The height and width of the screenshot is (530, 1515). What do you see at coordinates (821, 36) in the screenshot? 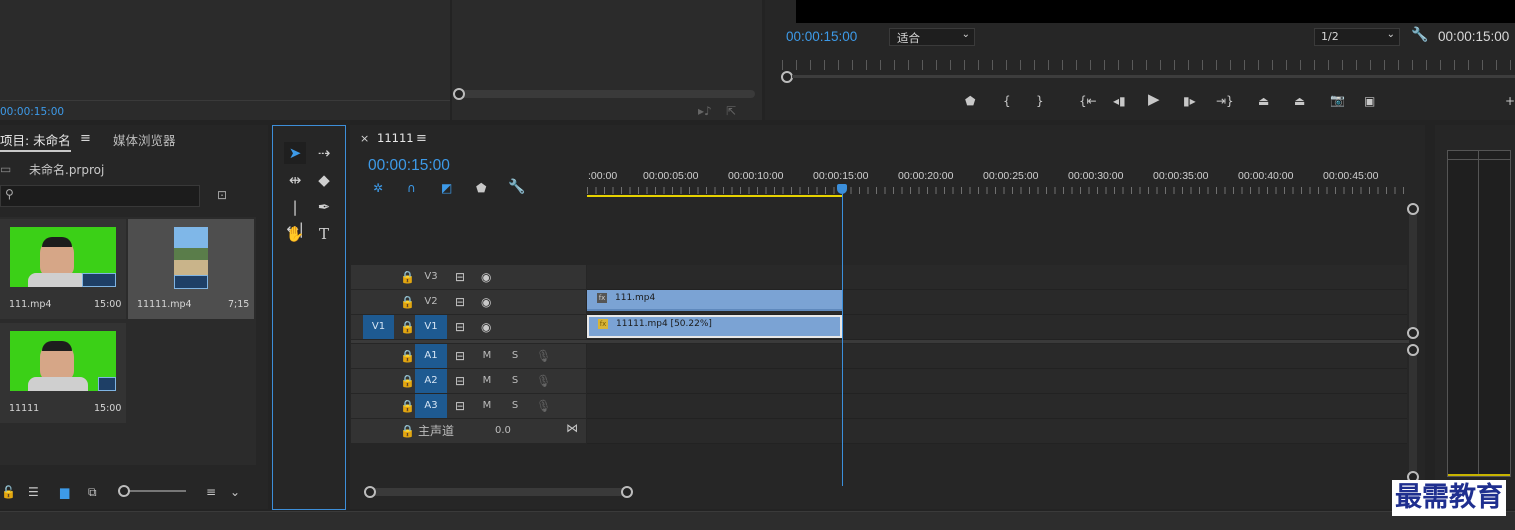
I see `program-timecode: 00:00:15:00` at bounding box center [821, 36].